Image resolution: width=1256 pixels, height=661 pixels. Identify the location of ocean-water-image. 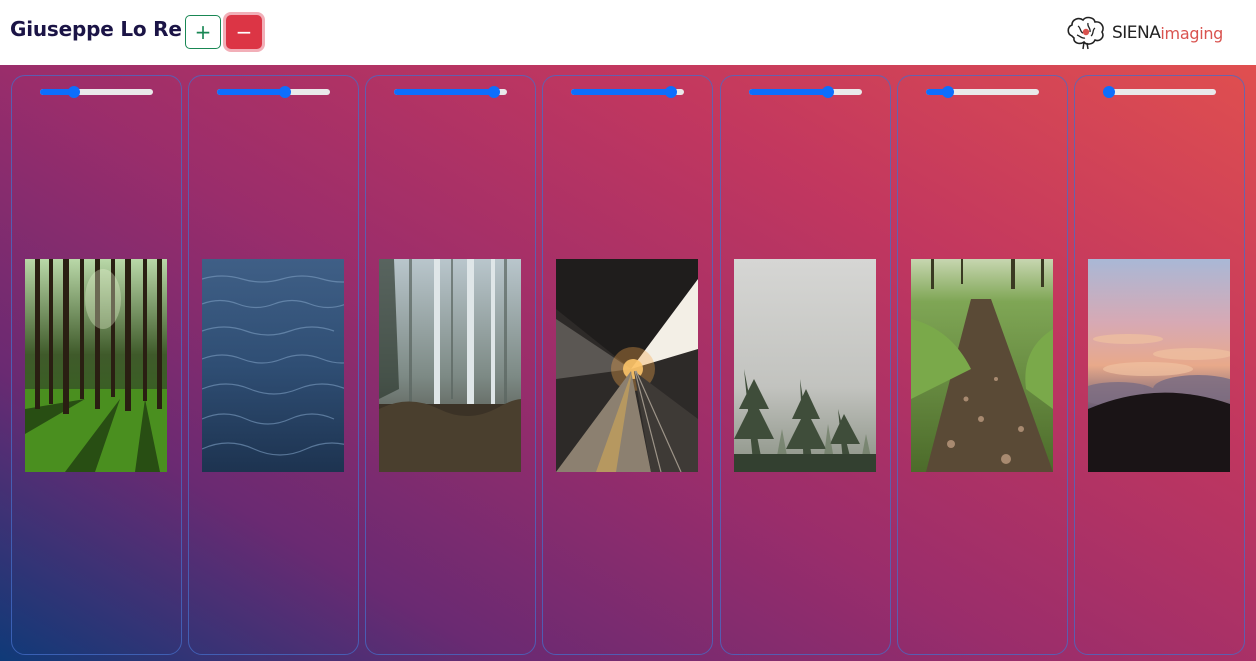
(273, 365).